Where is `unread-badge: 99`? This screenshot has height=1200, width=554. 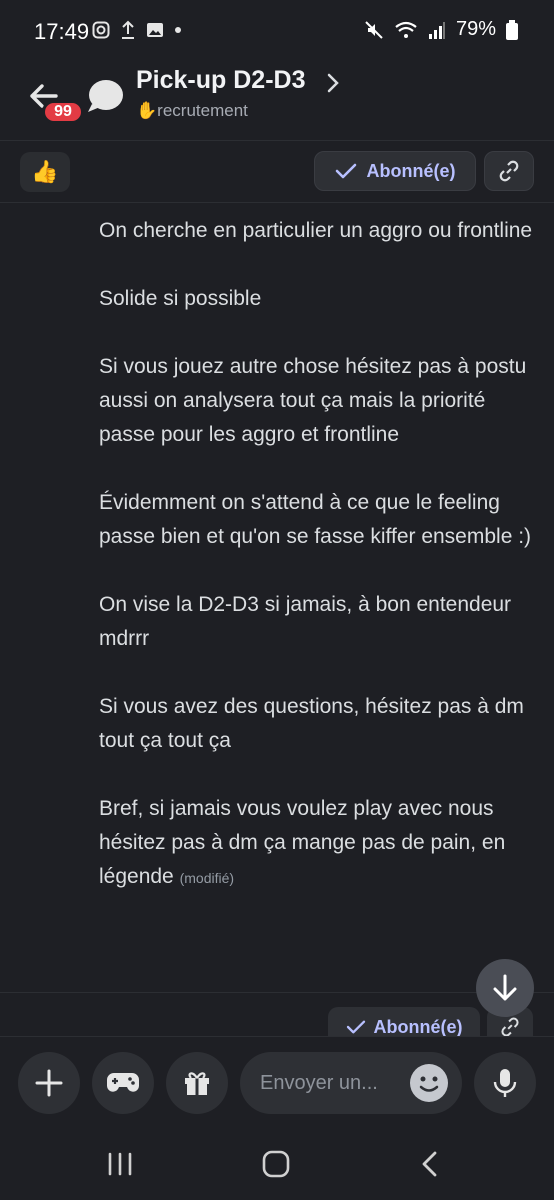 unread-badge: 99 is located at coordinates (63, 112).